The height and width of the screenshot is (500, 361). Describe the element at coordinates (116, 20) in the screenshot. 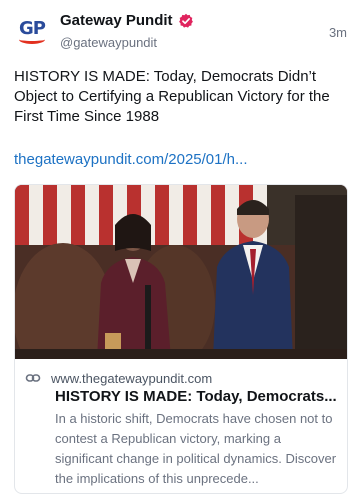

I see `display-name: Gateway Pundit` at that location.